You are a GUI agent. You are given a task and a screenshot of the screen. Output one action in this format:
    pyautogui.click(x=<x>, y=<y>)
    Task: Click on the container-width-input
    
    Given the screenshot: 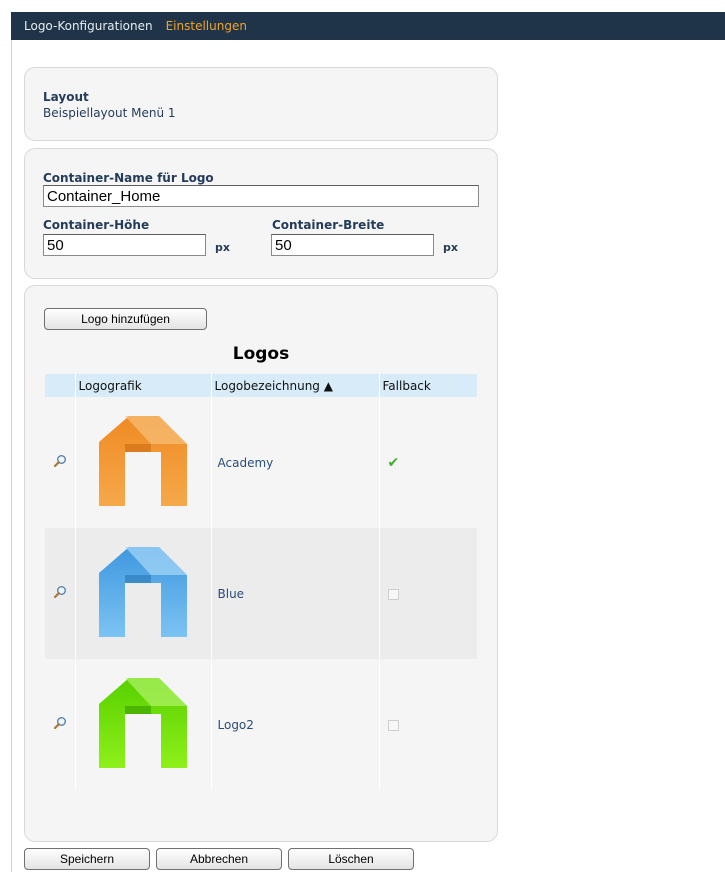 What is the action you would take?
    pyautogui.click(x=352, y=245)
    